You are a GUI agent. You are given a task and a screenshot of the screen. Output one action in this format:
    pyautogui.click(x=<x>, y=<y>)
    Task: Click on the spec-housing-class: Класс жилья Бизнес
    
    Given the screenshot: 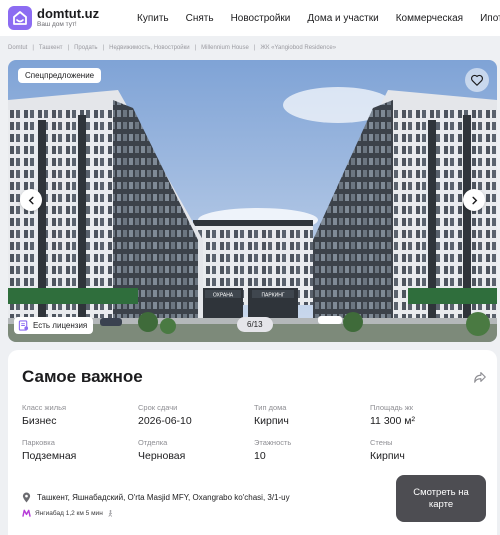 What is the action you would take?
    pyautogui.click(x=80, y=415)
    